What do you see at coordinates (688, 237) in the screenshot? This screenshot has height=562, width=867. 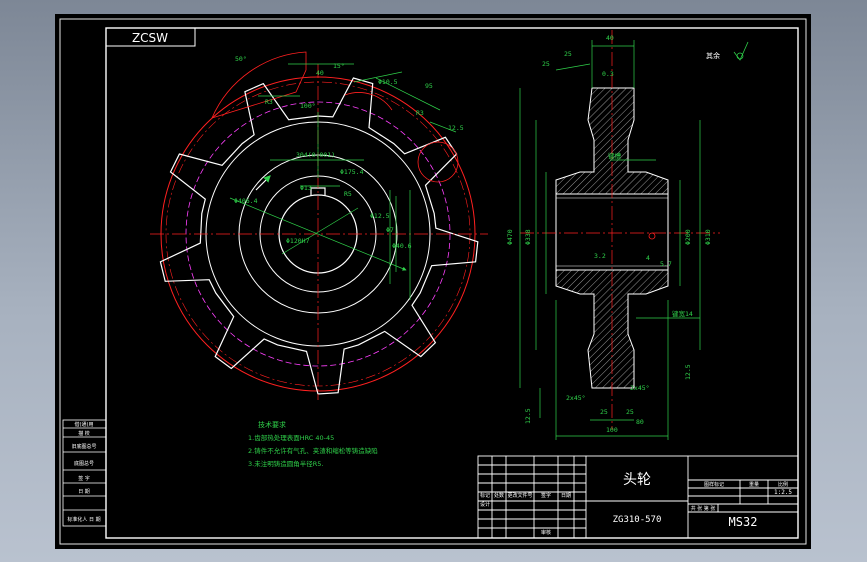 I see `dim-r-6: Φ200` at bounding box center [688, 237].